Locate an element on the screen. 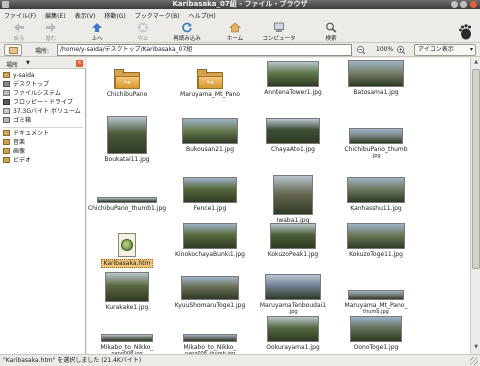  file-item: ChichibuPano_thumb1.jpg is located at coordinates (127, 193).